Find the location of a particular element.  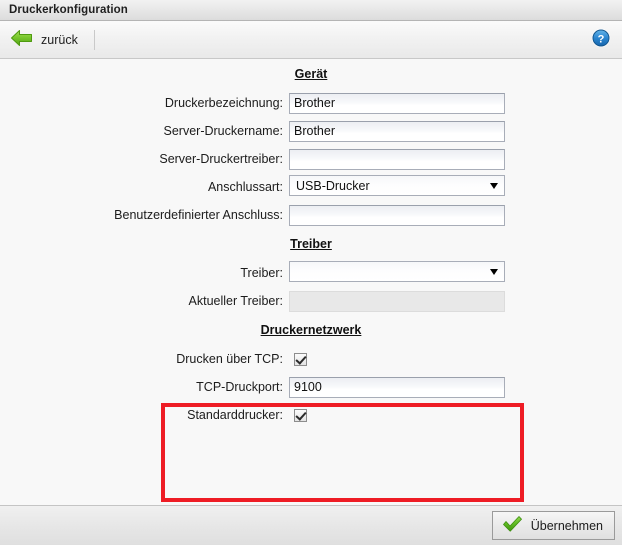

input-server-druckertreiber is located at coordinates (397, 159).